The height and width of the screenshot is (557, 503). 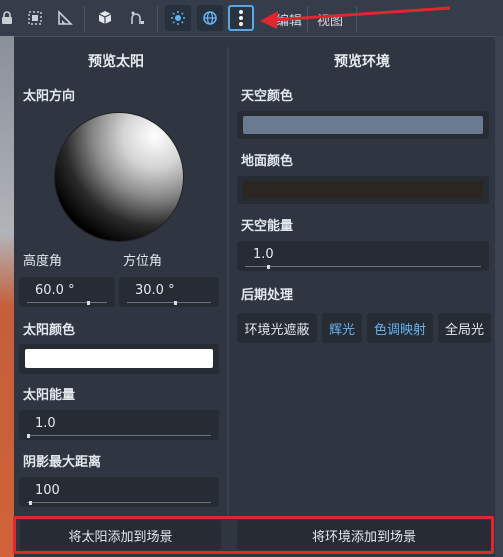 I want to click on sun-energy-slider-grabber, so click(x=28, y=436).